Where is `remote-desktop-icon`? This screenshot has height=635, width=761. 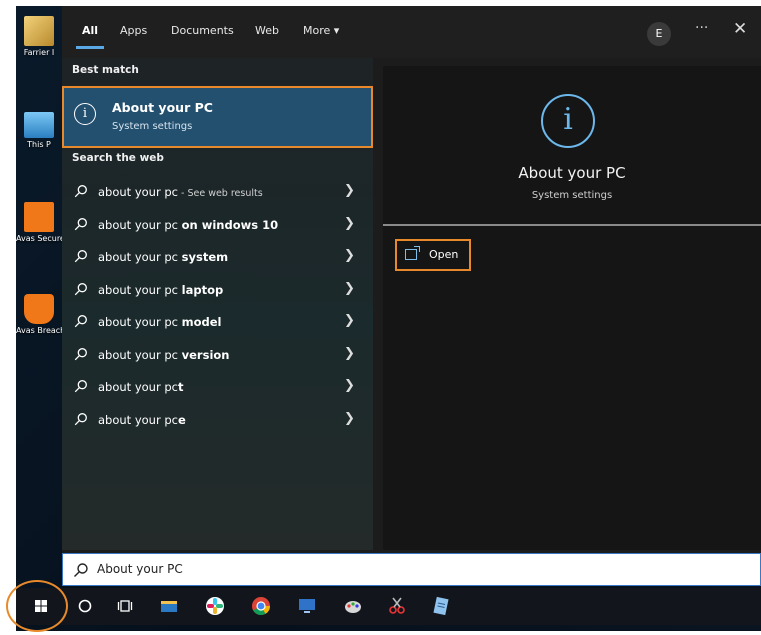
remote-desktop-icon is located at coordinates (307, 606).